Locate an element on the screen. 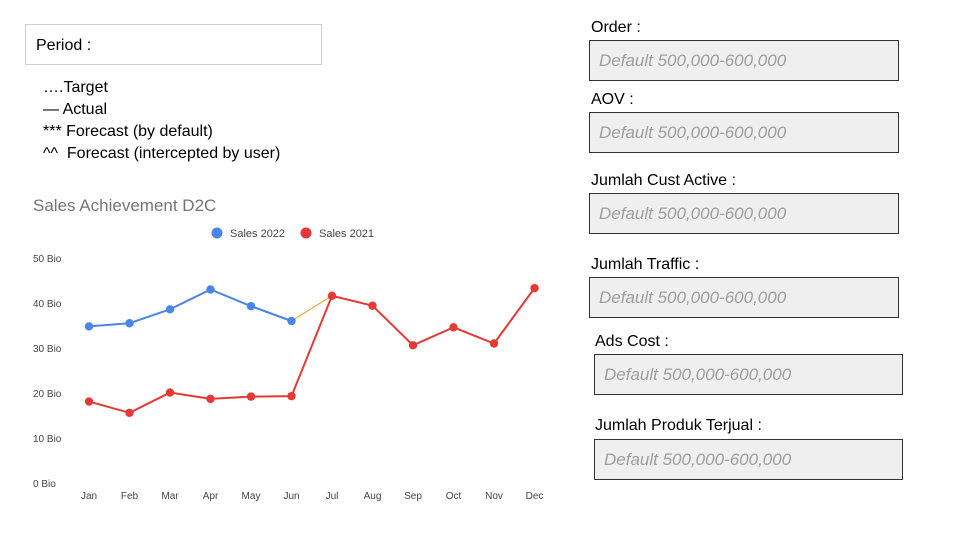  cust-active-input is located at coordinates (744, 213).